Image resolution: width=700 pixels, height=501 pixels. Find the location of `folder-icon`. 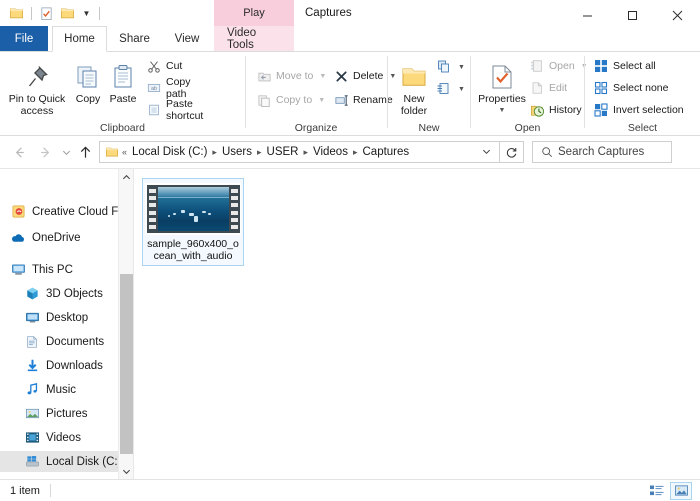

folder-icon is located at coordinates (67, 13).